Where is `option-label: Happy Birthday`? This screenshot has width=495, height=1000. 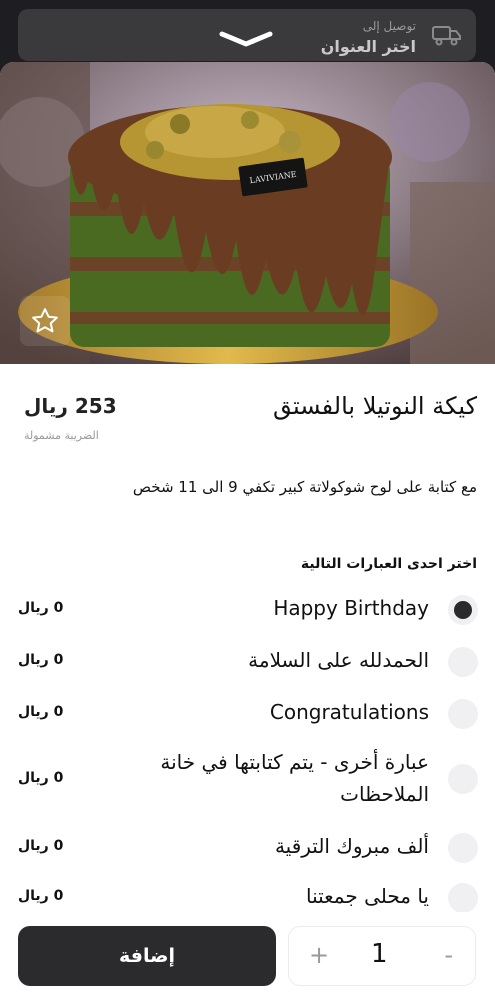
option-label: Happy Birthday is located at coordinates (351, 608).